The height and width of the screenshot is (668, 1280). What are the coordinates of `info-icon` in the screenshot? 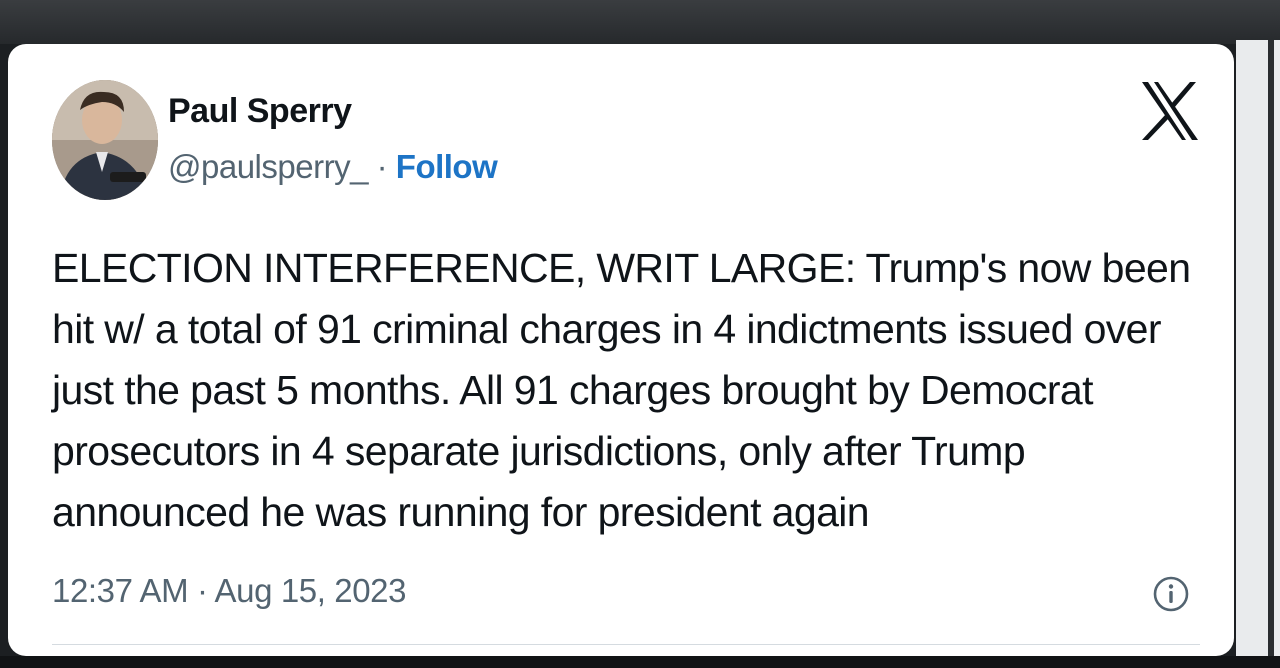 It's located at (1171, 594).